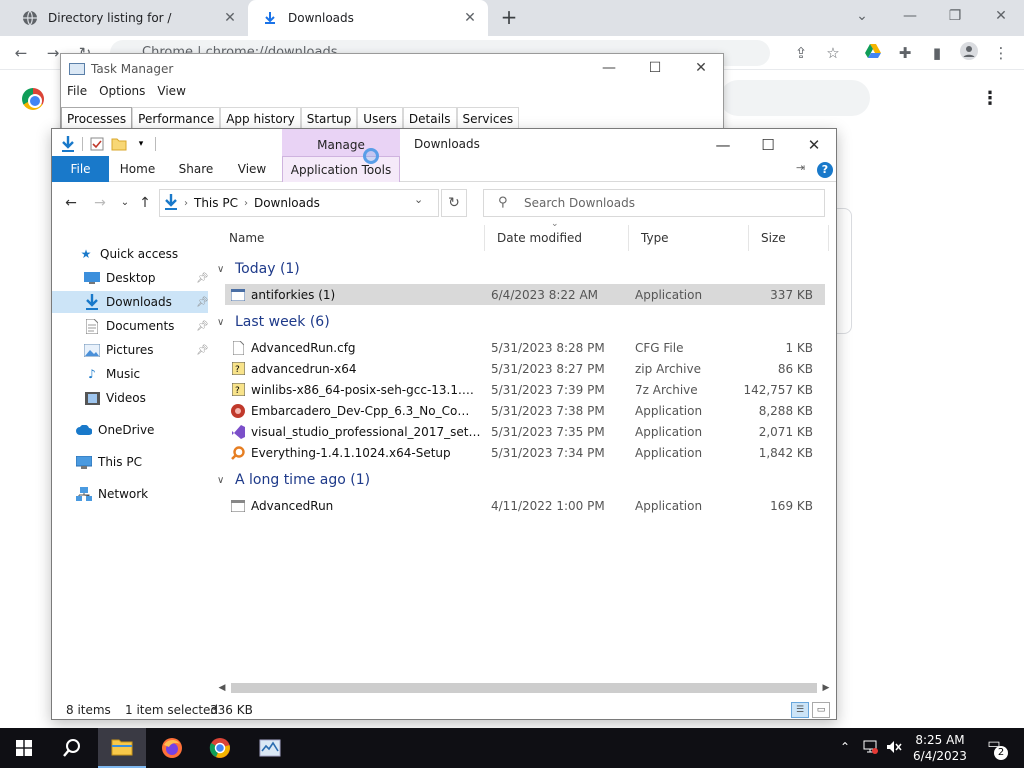 The image size is (1024, 768). Describe the element at coordinates (72, 748) in the screenshot. I see `taskbar-search-button` at that location.